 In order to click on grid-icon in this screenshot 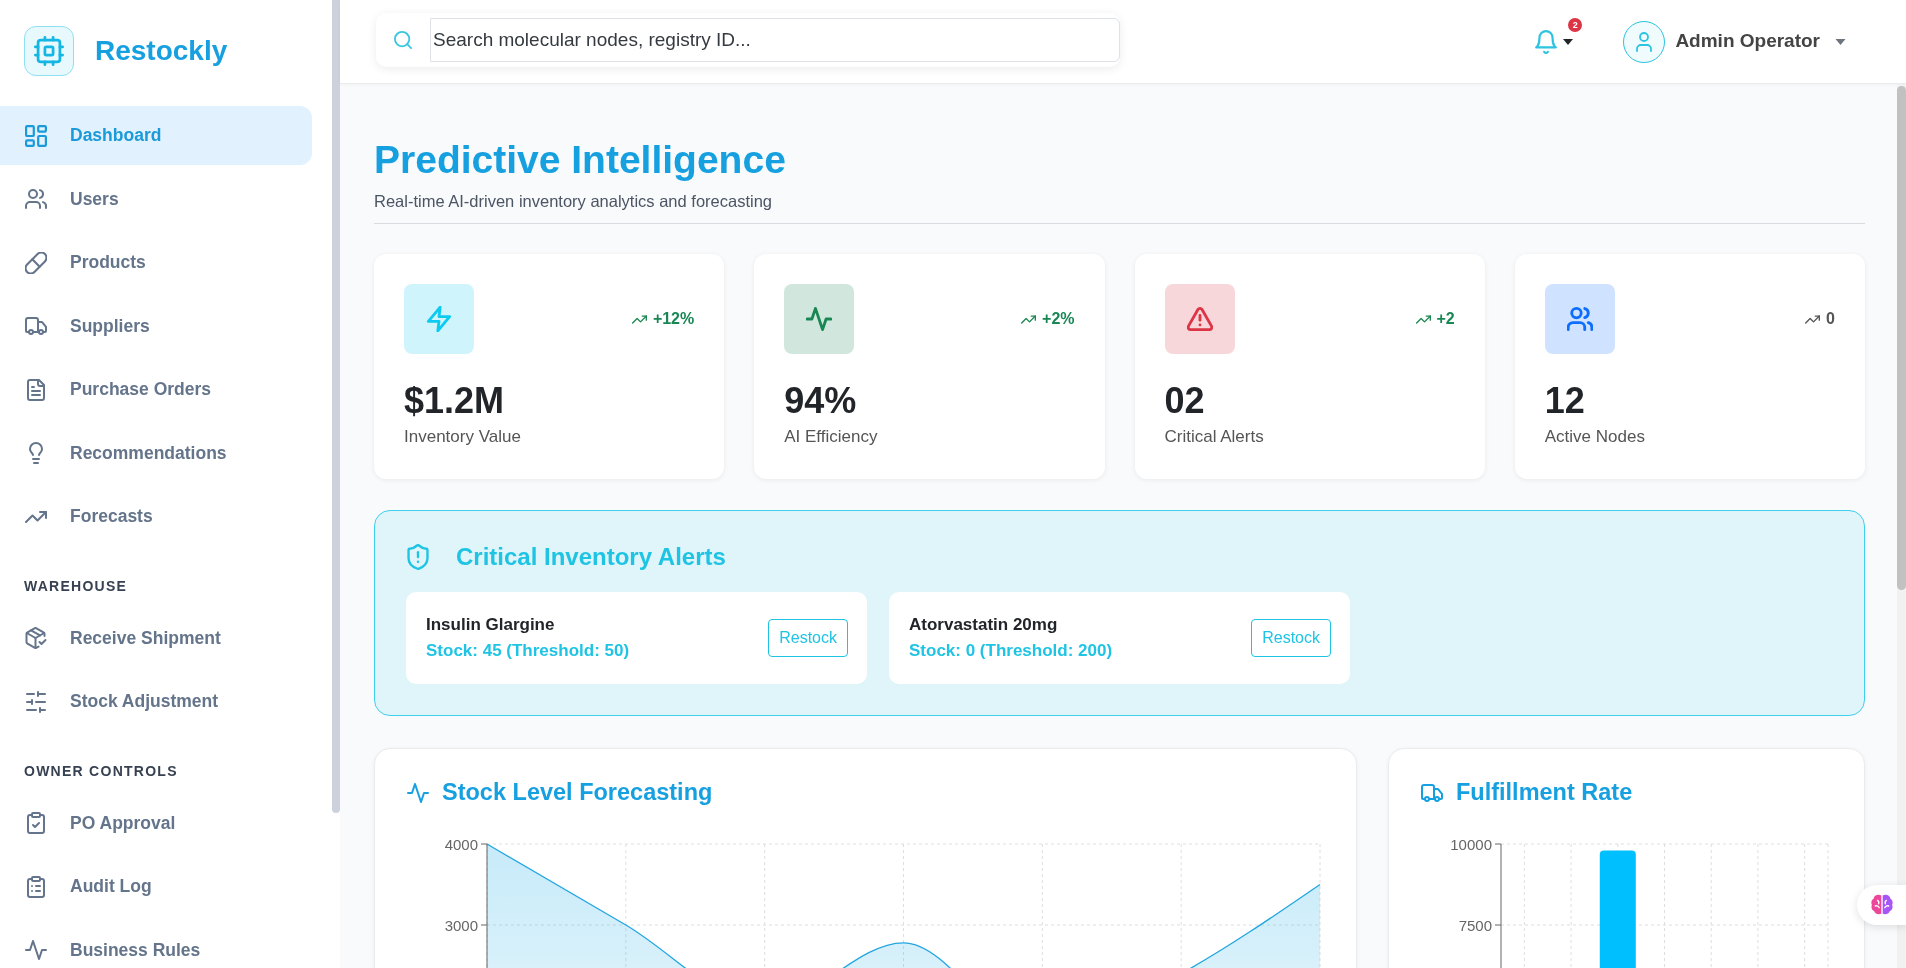, I will do `click(36, 135)`.